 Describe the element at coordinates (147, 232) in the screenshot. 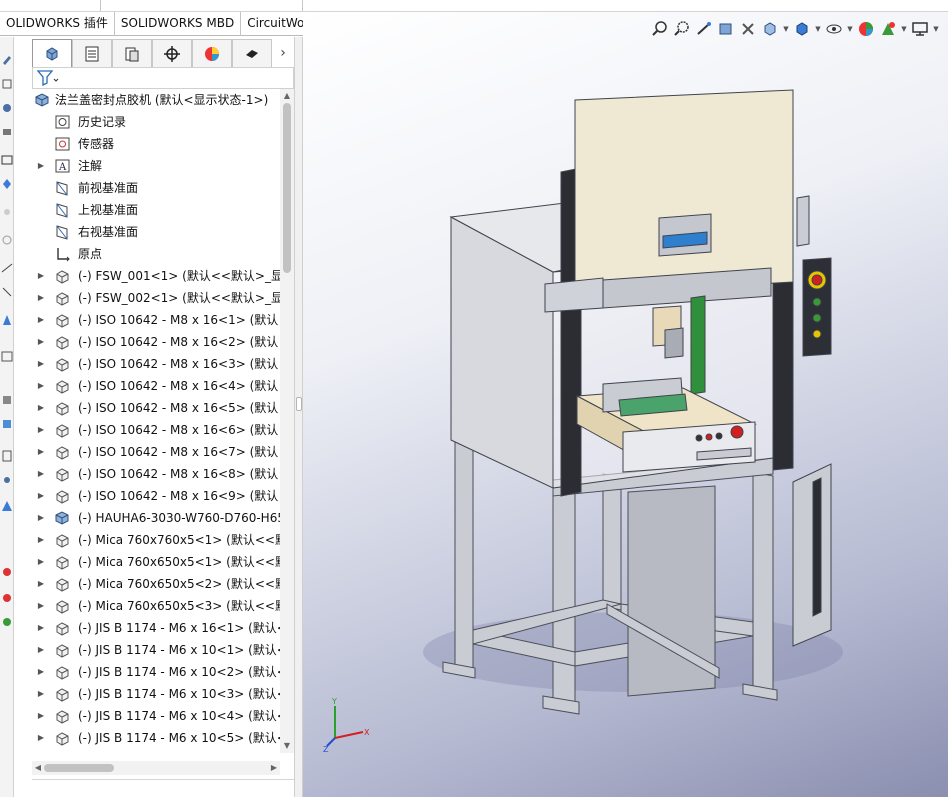

I see `tree-item: 右视基准面` at that location.